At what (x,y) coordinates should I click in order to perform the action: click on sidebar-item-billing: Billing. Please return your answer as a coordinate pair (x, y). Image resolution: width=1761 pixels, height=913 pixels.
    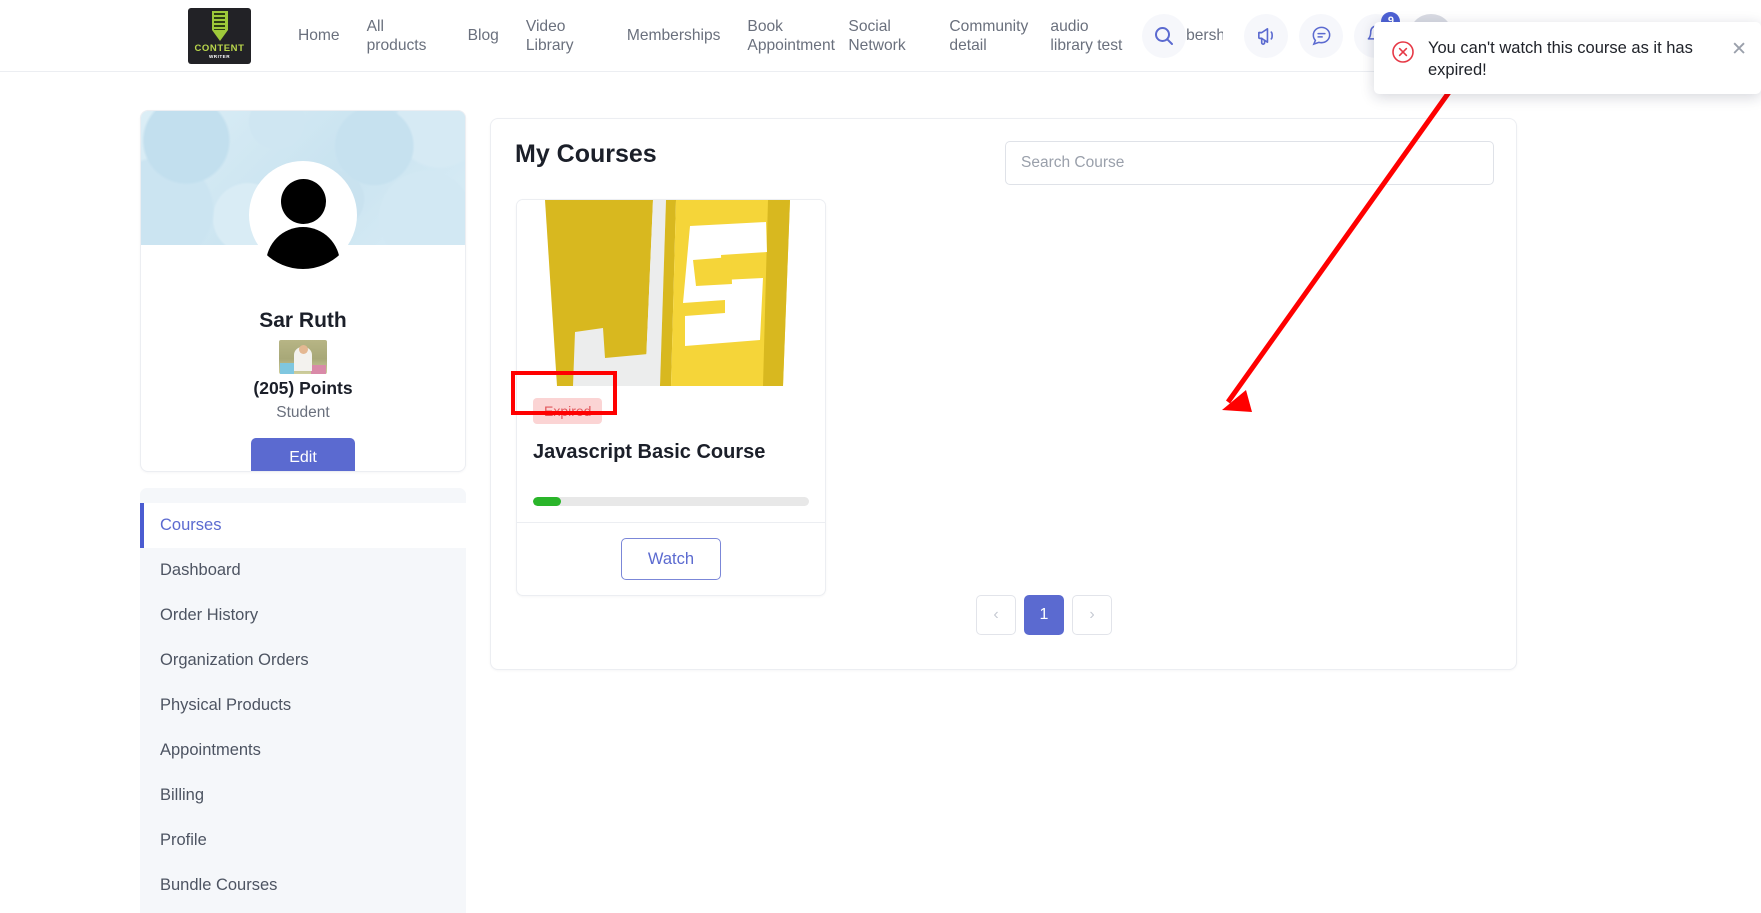
    Looking at the image, I should click on (303, 795).